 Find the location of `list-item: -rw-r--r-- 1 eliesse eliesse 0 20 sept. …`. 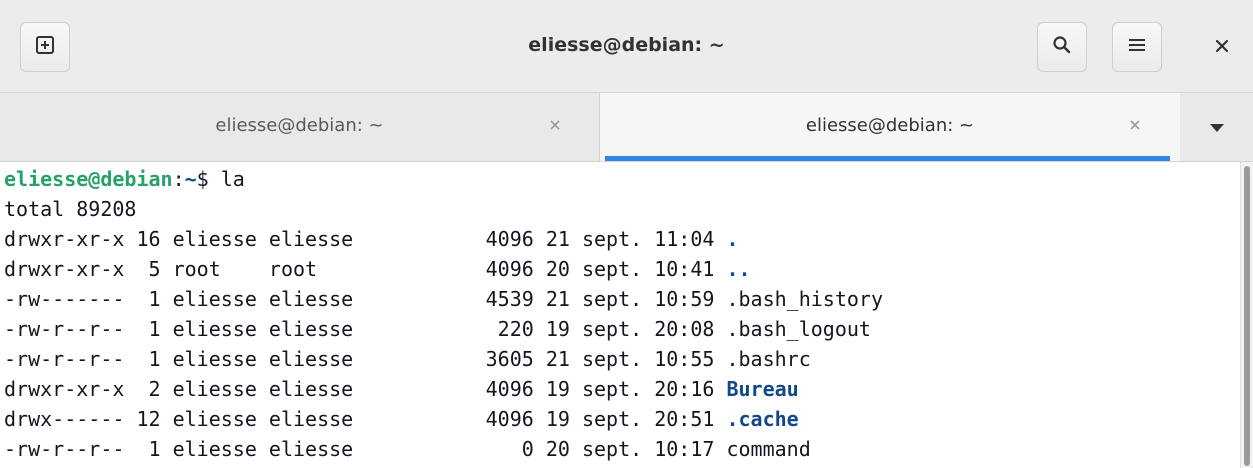

list-item: -rw-r--r-- 1 eliesse eliesse 0 20 sept. … is located at coordinates (407, 449).